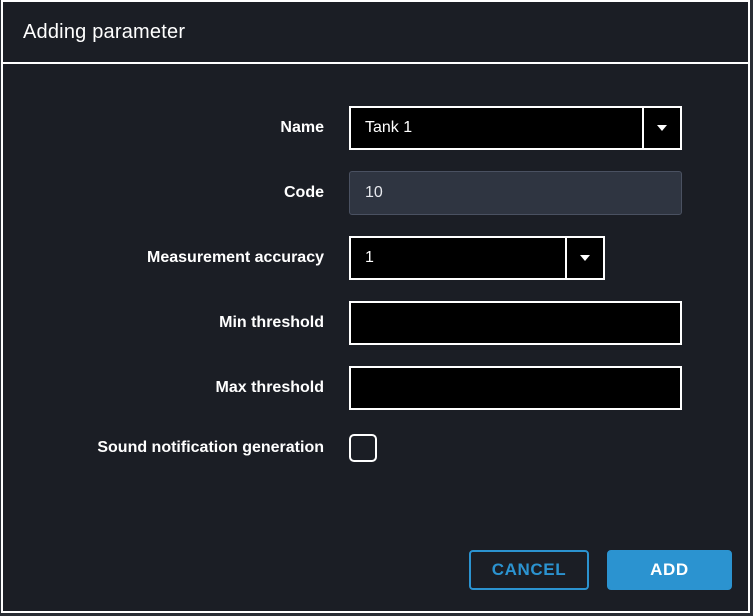  Describe the element at coordinates (235, 257) in the screenshot. I see `label-measurement-accuracy: Measurement accuracy` at that location.